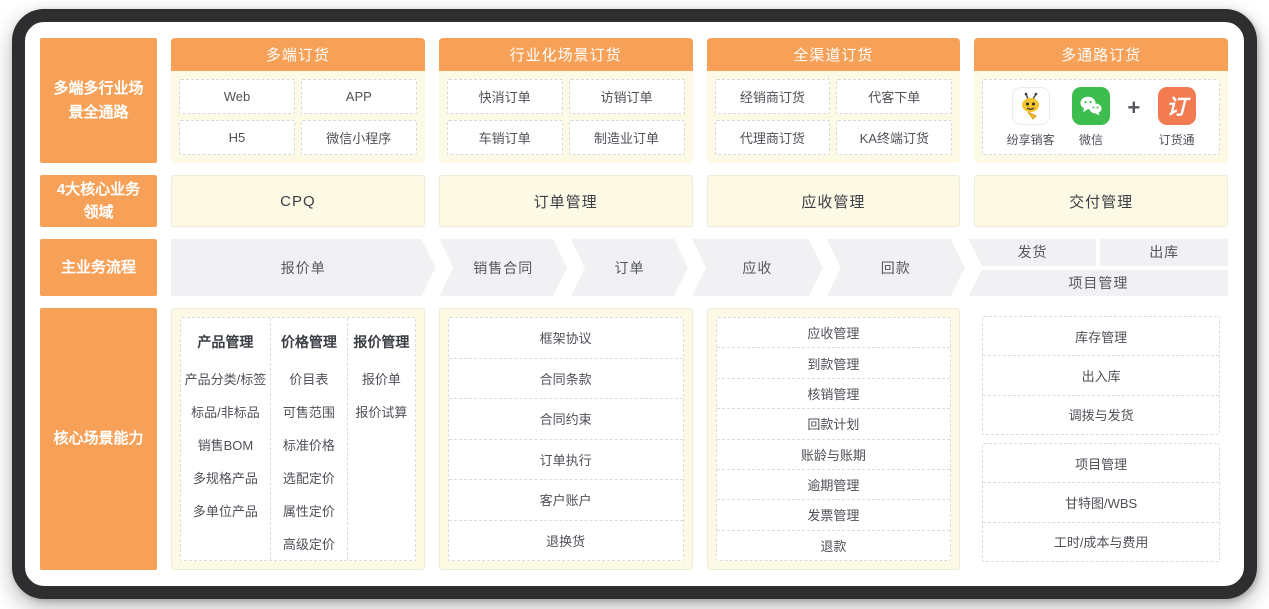 Image resolution: width=1269 pixels, height=609 pixels. I want to click on capability-item: 价目表, so click(309, 379).